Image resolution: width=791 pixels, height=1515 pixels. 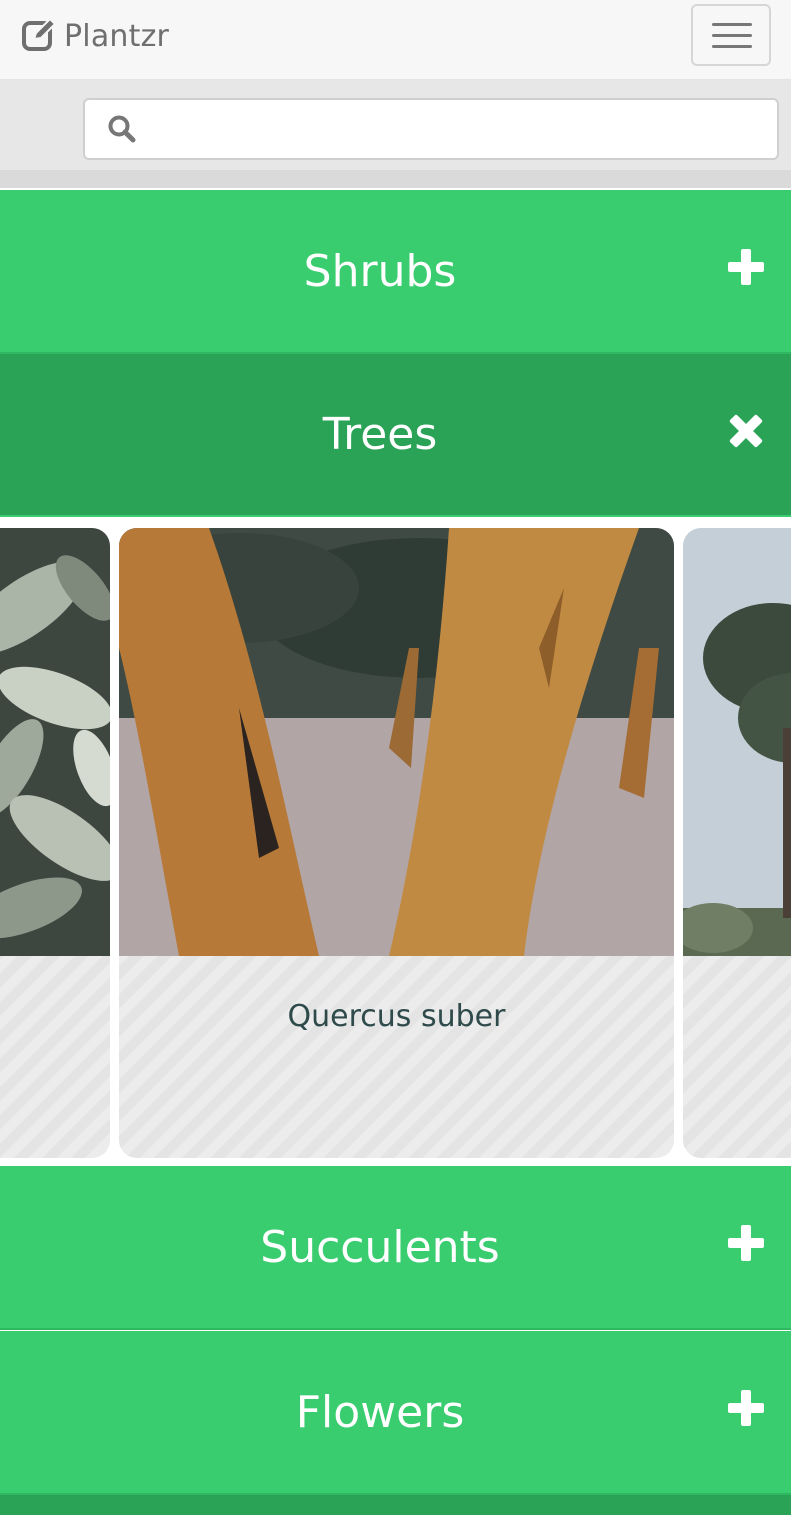 What do you see at coordinates (40, 36) in the screenshot?
I see `edit-icon` at bounding box center [40, 36].